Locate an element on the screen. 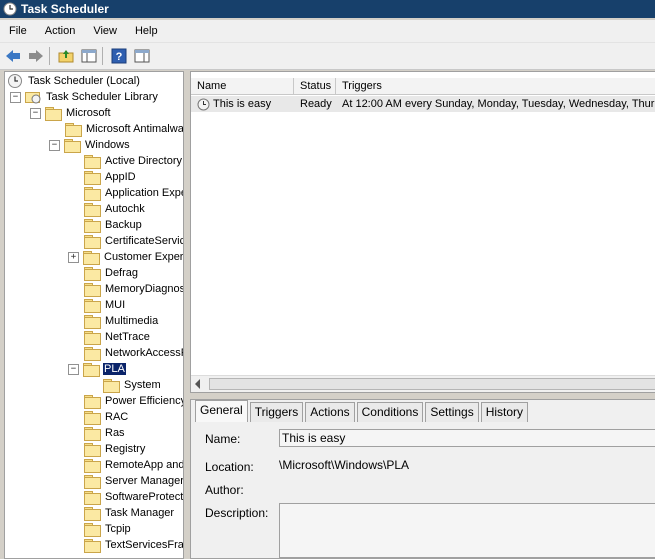  tree-label: Task Manager is located at coordinates (140, 513).